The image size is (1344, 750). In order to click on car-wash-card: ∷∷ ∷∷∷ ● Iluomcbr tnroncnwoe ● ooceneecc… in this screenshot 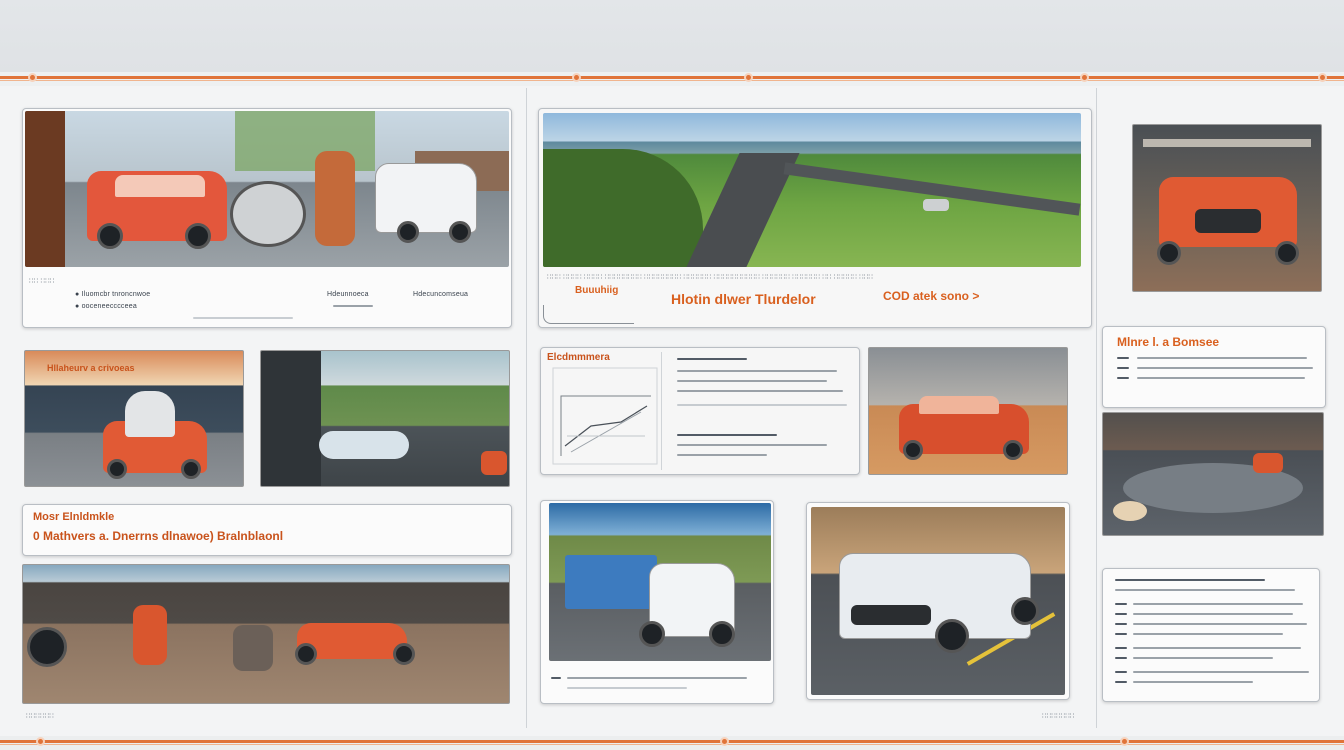, I will do `click(267, 218)`.